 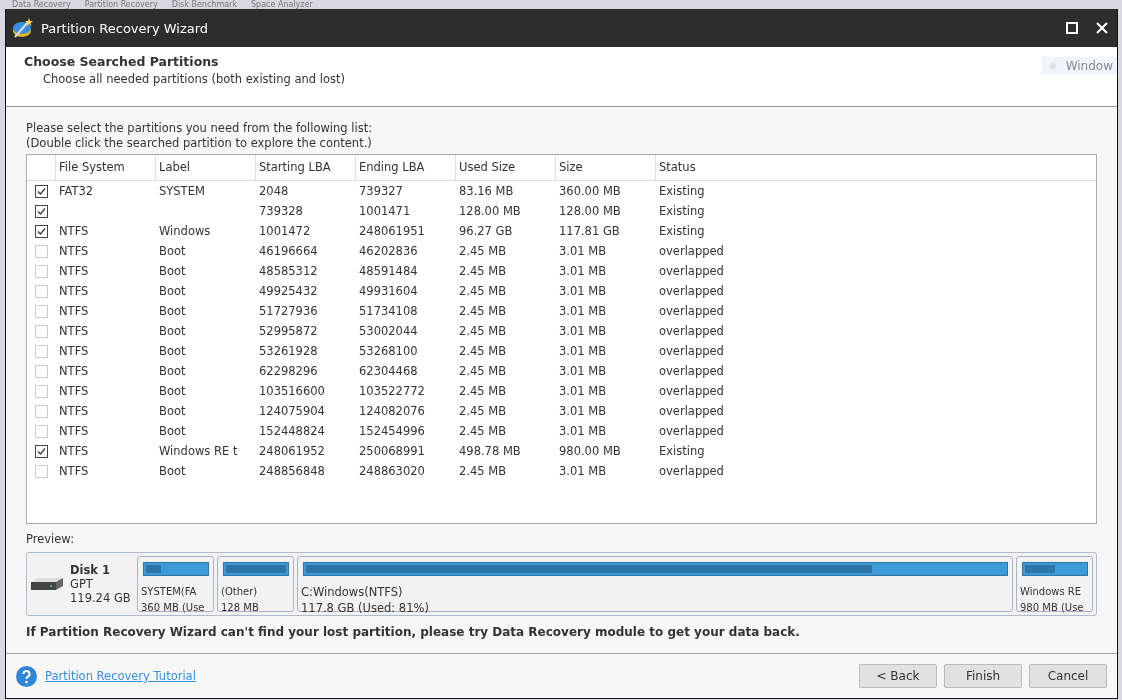 What do you see at coordinates (388, 371) in the screenshot?
I see `table-cell: 62304468` at bounding box center [388, 371].